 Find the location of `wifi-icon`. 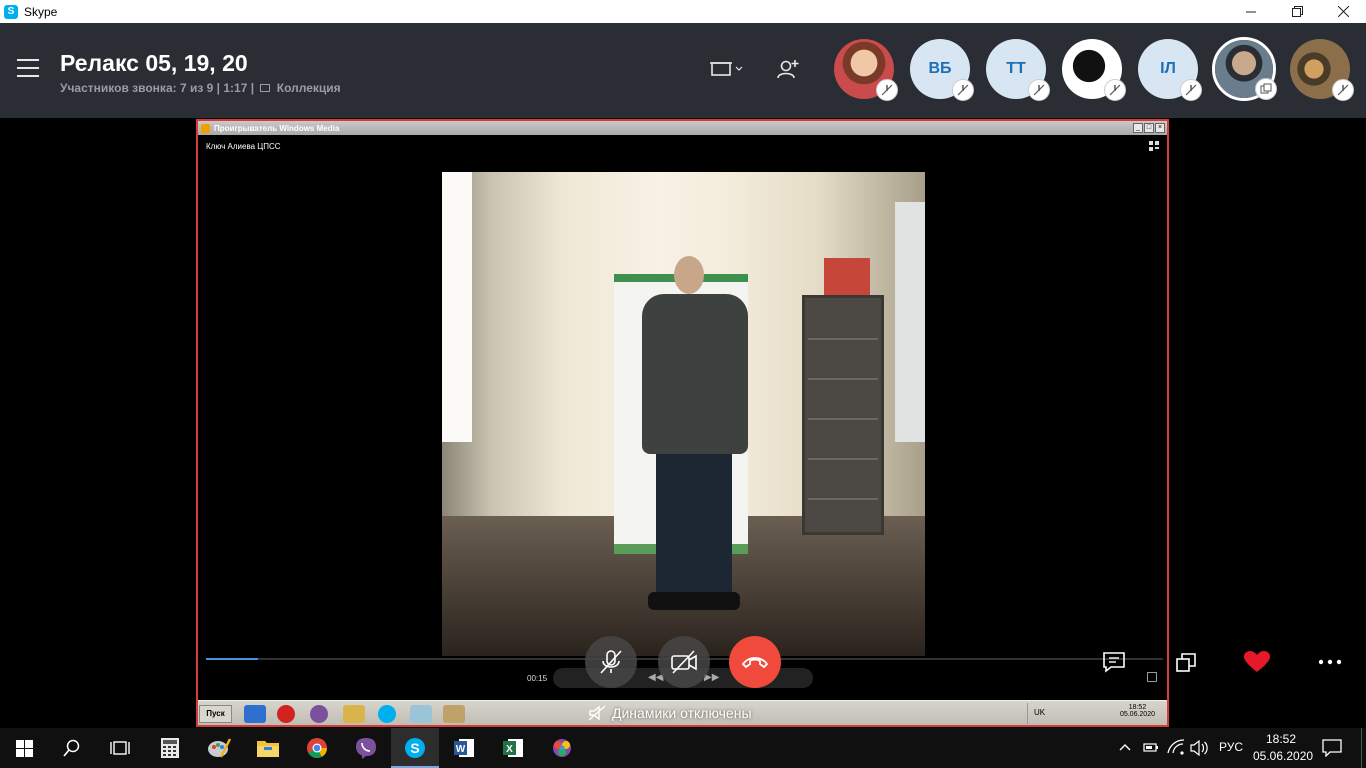

wifi-icon is located at coordinates (1176, 749).